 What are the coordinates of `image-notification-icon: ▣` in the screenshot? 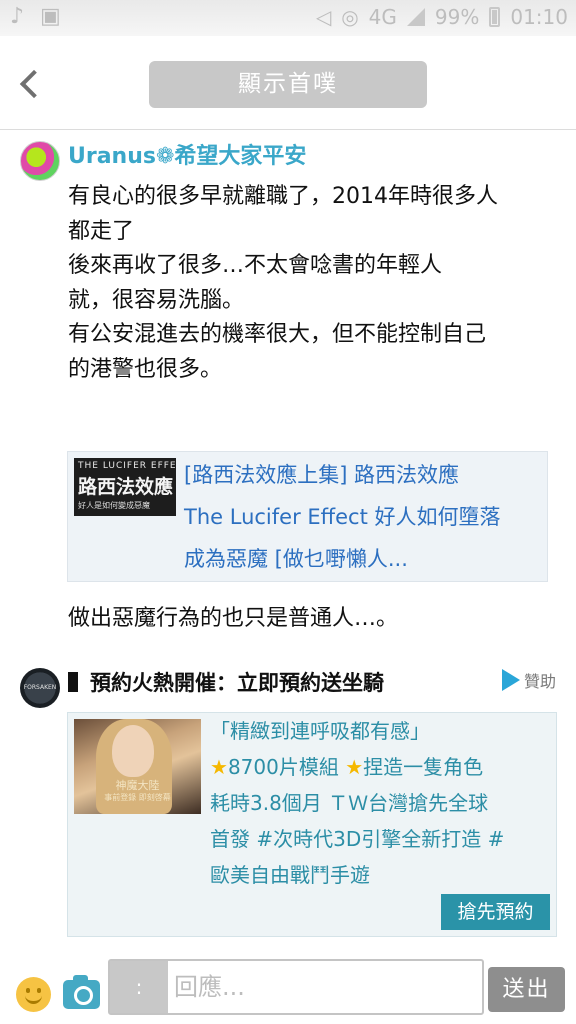 It's located at (50, 16).